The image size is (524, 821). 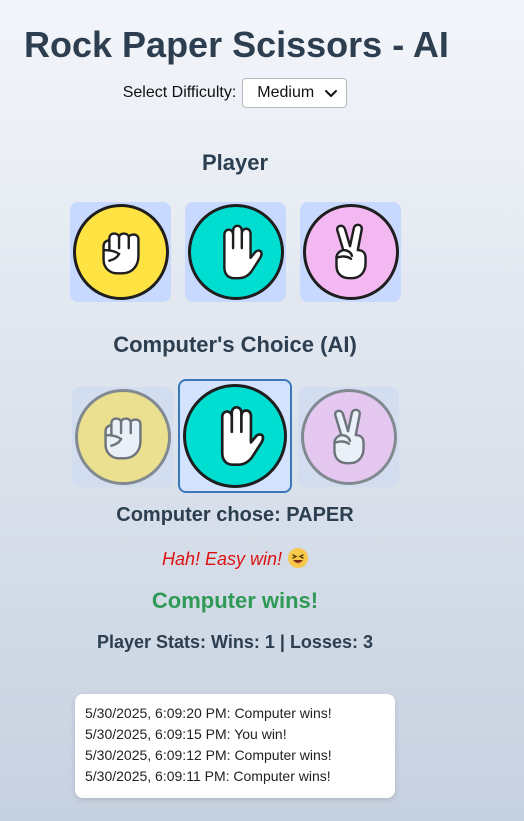 I want to click on difficulty-select: Medium, so click(x=295, y=93).